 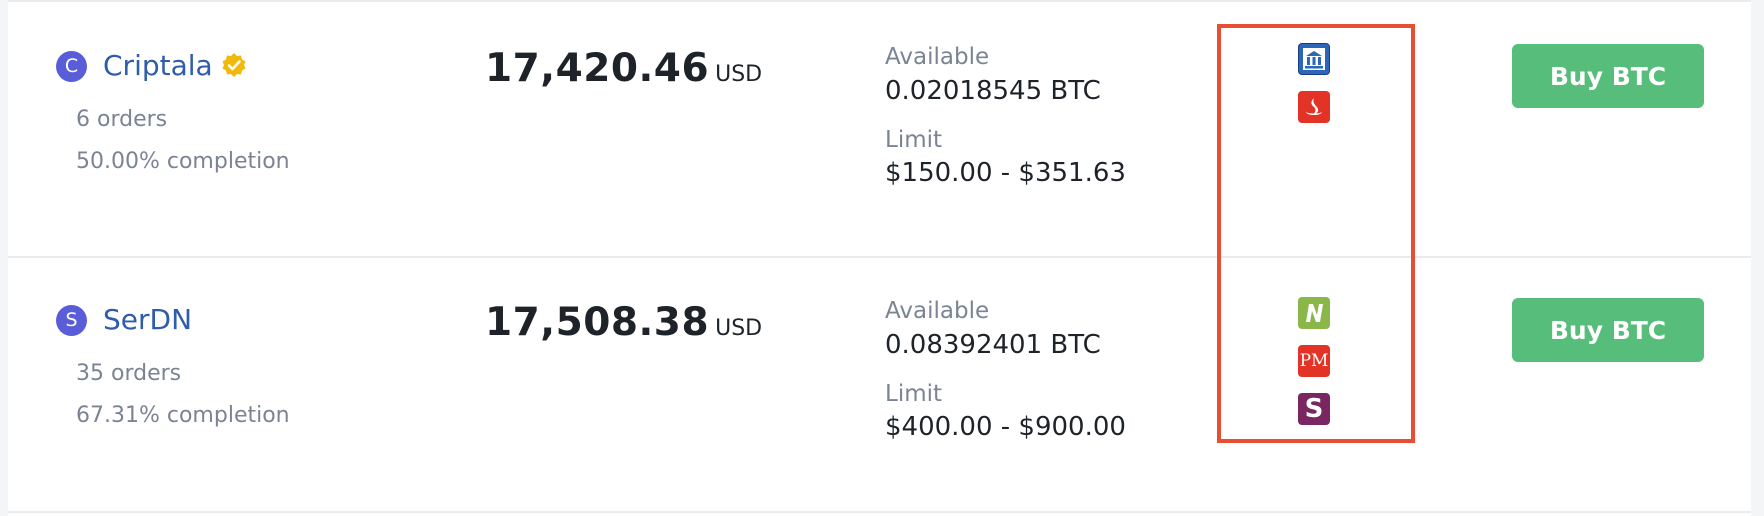 I want to click on price: 17,420.46 USD, so click(x=623, y=68).